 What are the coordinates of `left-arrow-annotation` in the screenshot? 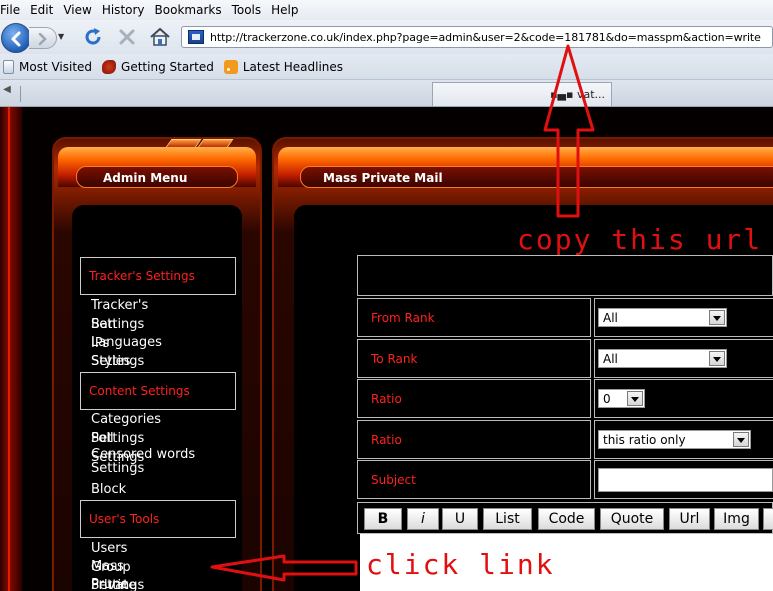 It's located at (284, 568).